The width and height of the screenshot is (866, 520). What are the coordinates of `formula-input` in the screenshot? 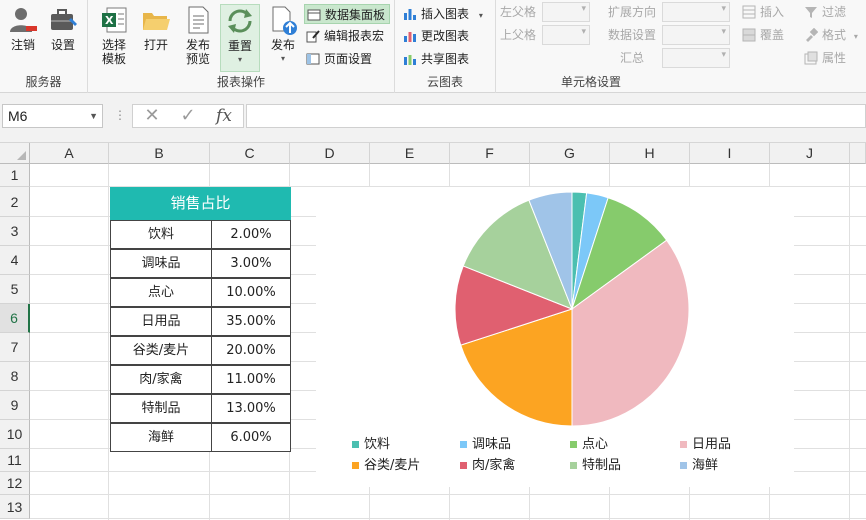 It's located at (556, 116).